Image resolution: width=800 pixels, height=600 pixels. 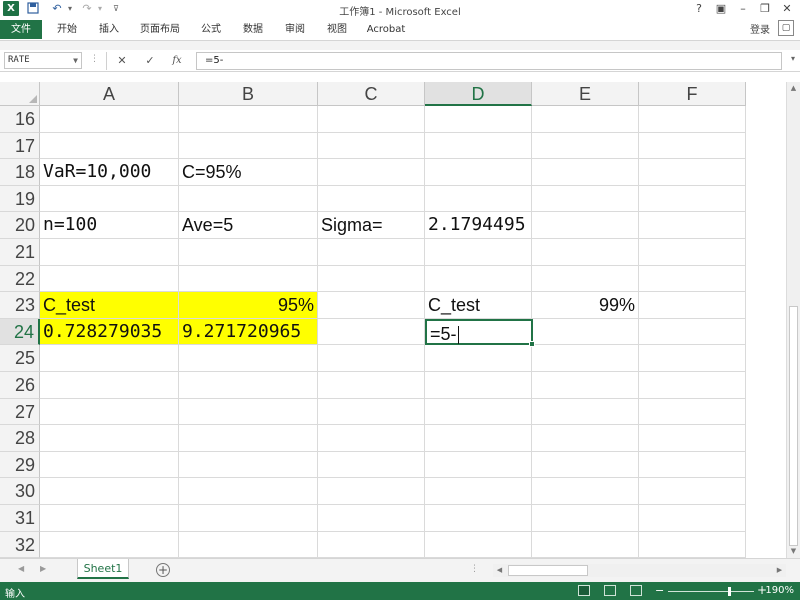 I want to click on ribbon-collapse-icon: ▢, so click(x=786, y=28).